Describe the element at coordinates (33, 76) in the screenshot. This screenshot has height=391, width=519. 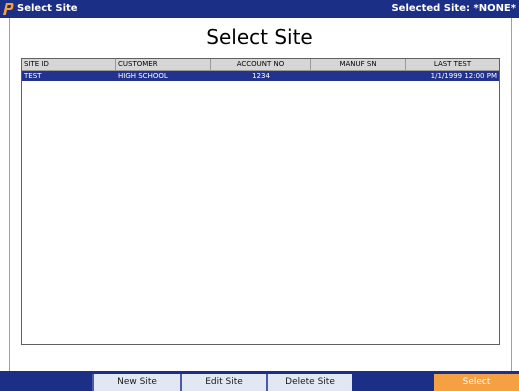
I see `cell-site-id: TEST` at that location.